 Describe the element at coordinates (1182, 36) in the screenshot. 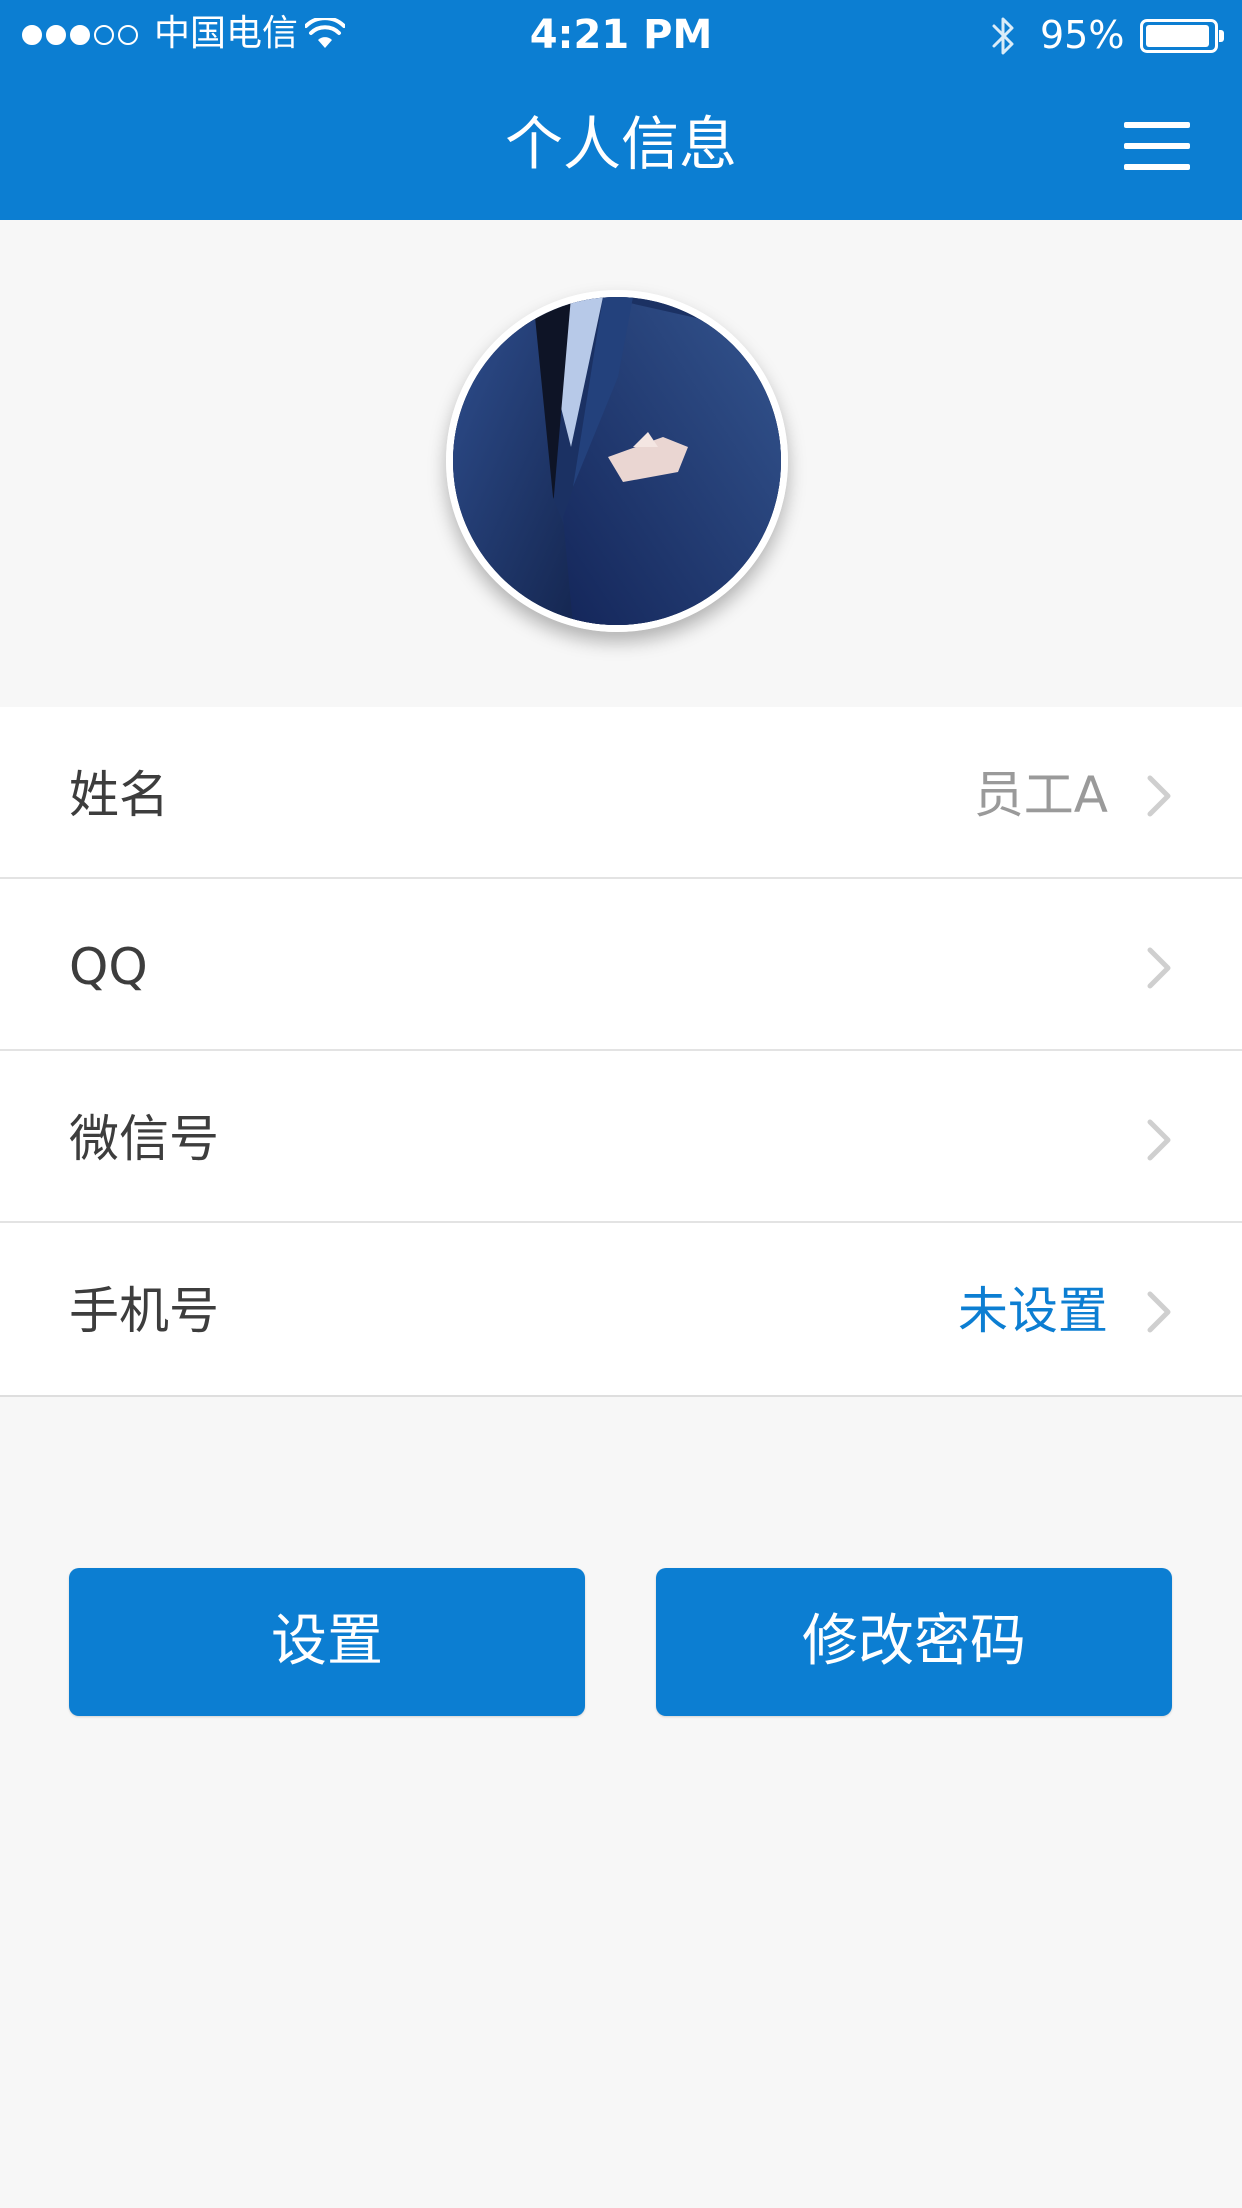

I see `battery-icon` at that location.